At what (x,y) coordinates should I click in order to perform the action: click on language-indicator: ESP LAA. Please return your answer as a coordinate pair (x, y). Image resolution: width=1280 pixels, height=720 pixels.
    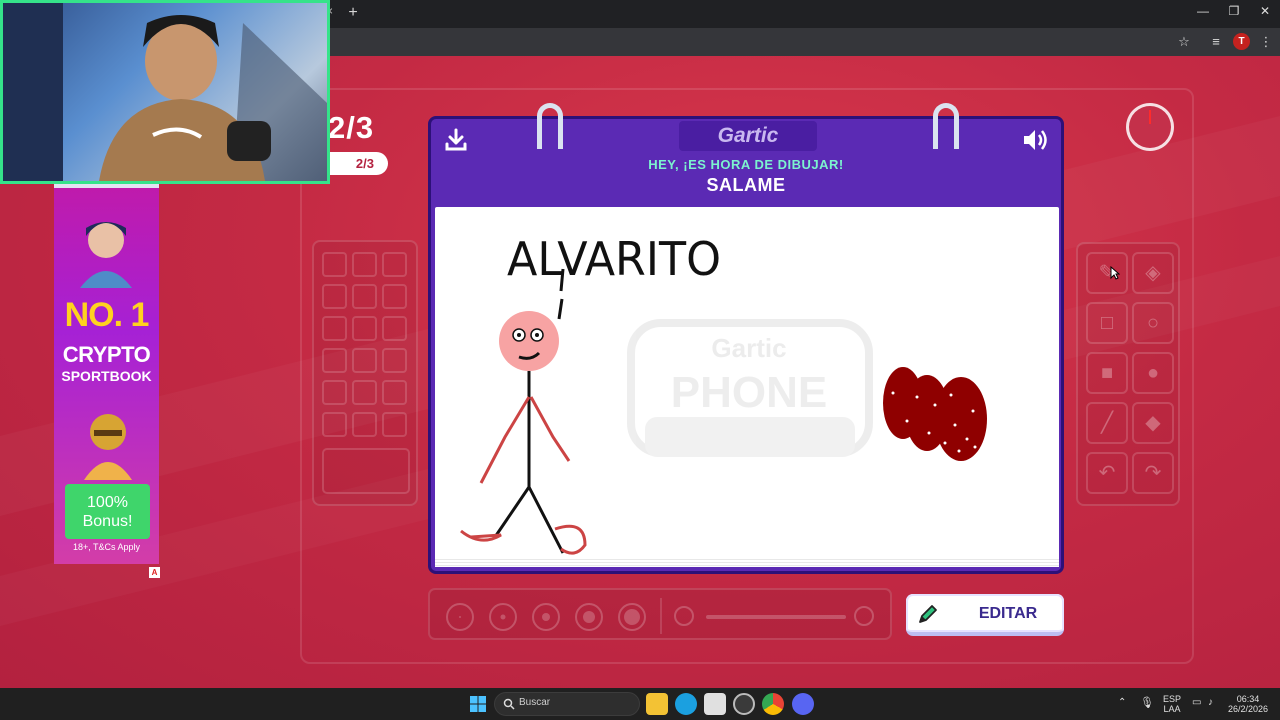
    Looking at the image, I should click on (1172, 704).